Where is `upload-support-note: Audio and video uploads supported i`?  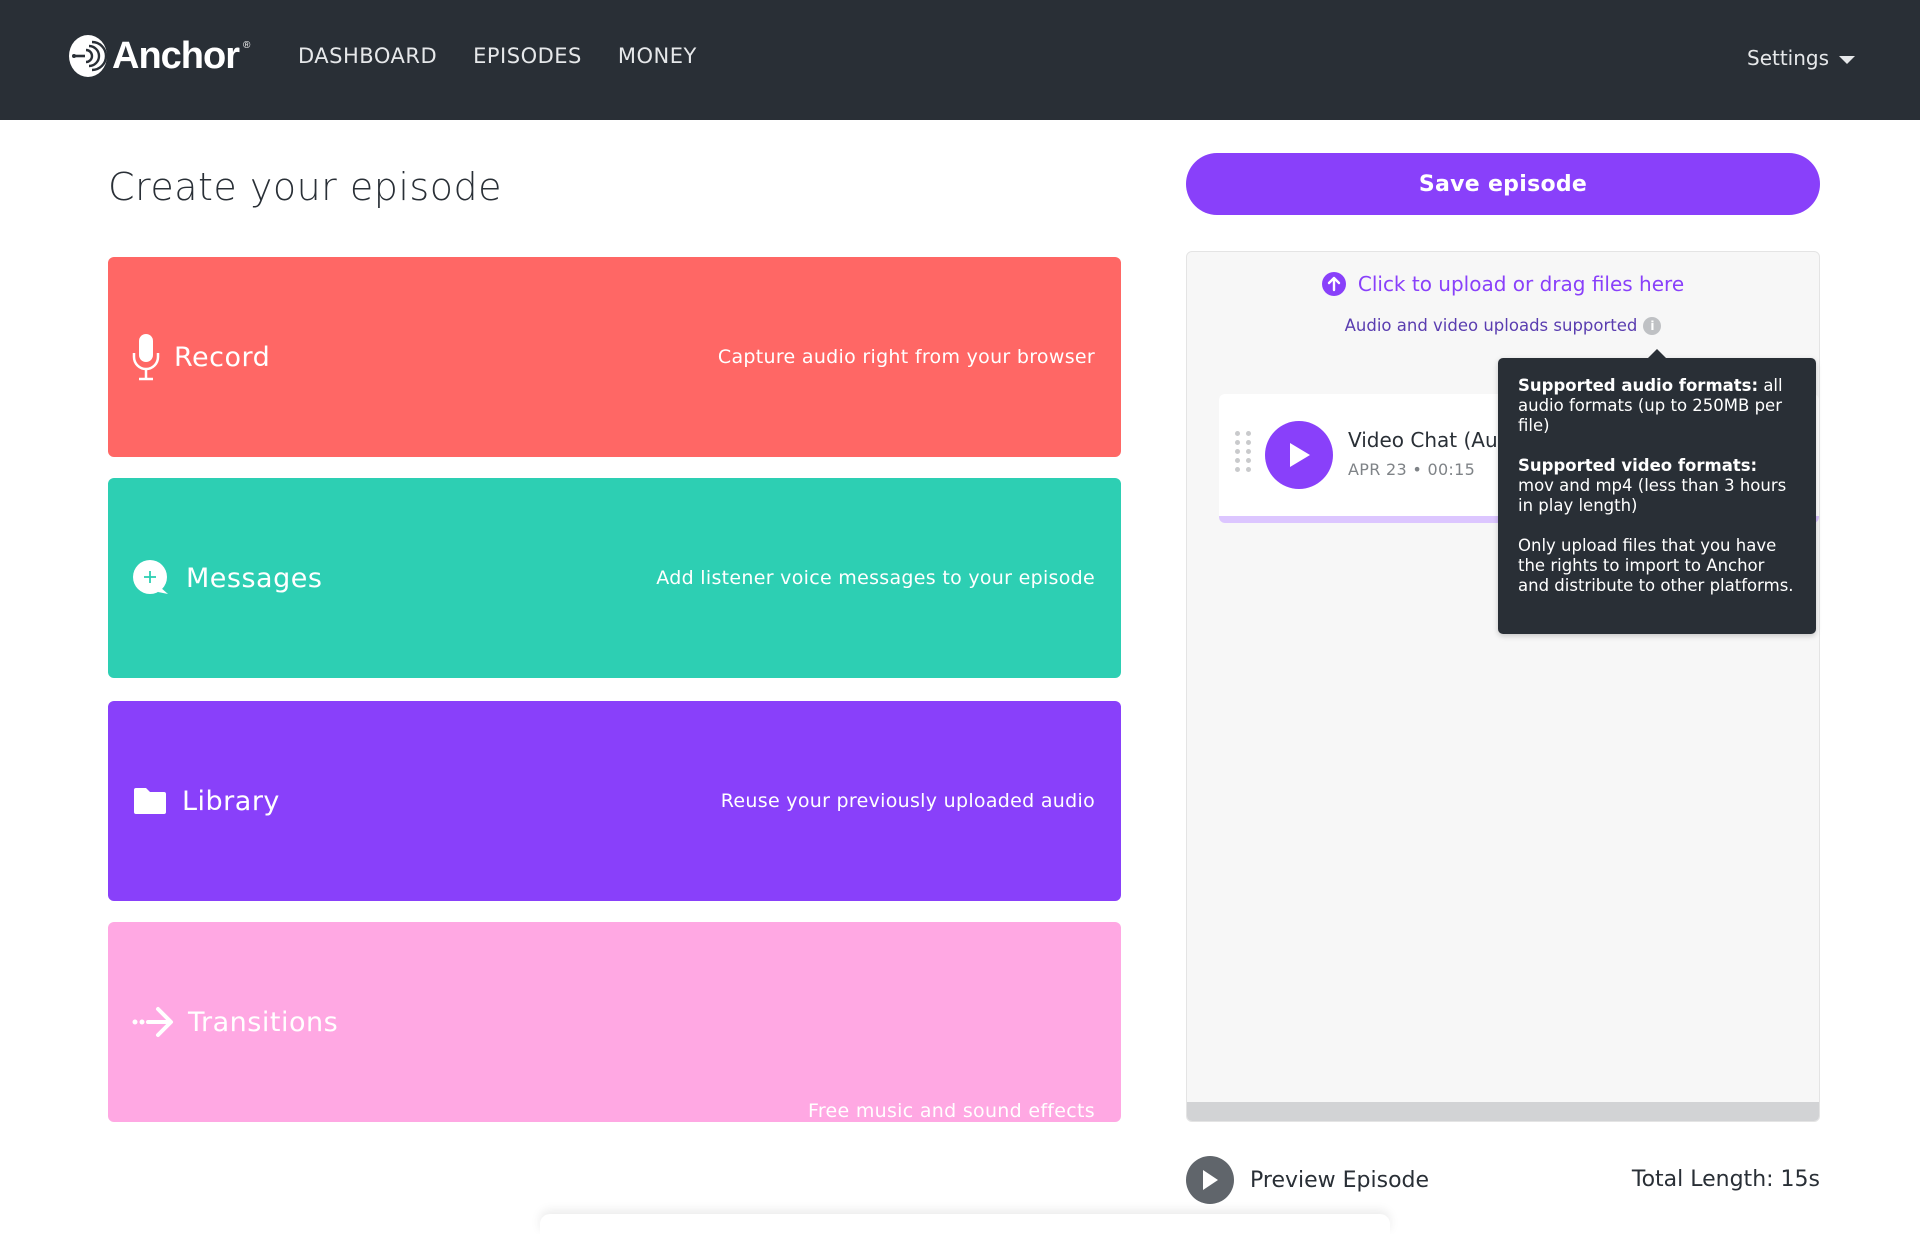 upload-support-note: Audio and video uploads supported i is located at coordinates (1503, 325).